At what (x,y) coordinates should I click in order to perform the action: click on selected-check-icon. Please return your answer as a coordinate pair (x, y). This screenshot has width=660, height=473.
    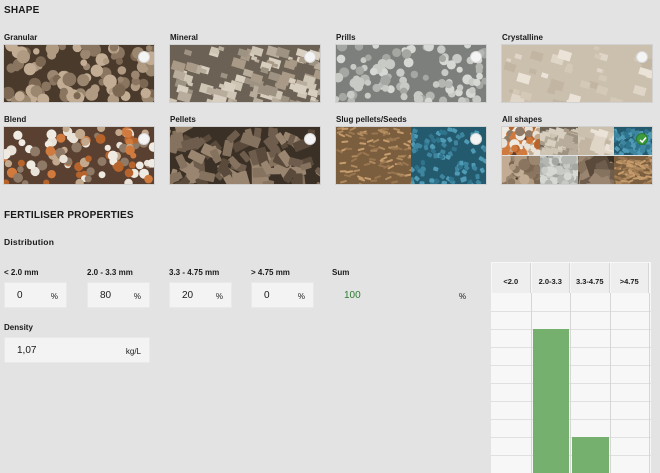
    Looking at the image, I should click on (642, 139).